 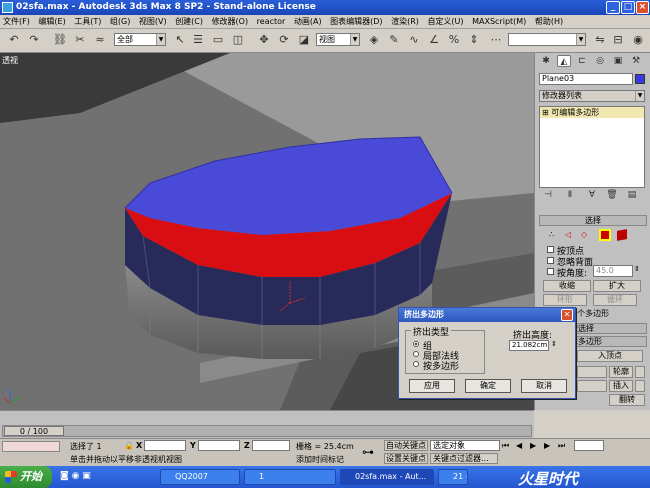 I want to click on flip-button: 翻转, so click(x=627, y=400).